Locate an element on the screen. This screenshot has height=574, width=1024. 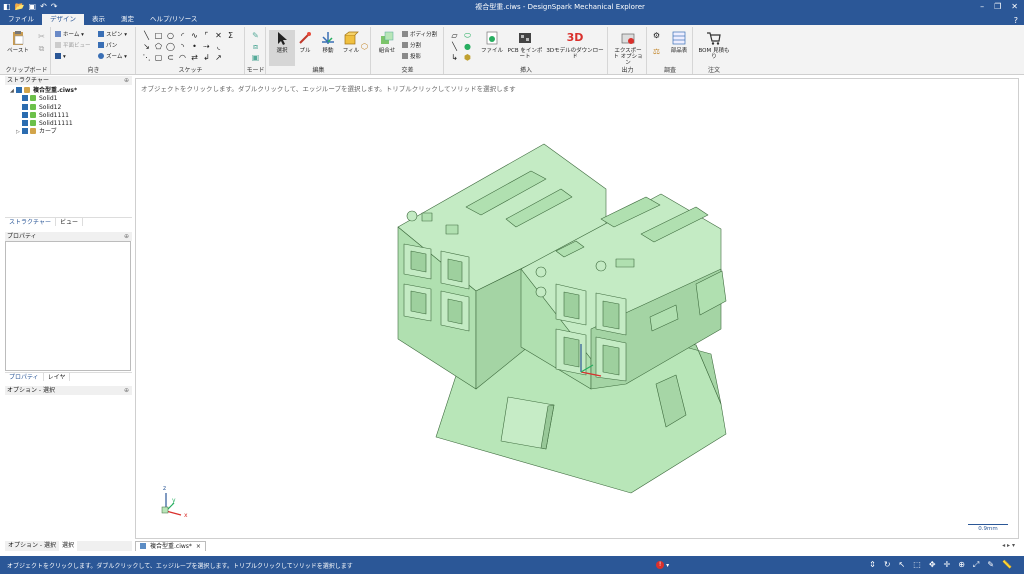
line-icon: ╲ is located at coordinates (146, 35).